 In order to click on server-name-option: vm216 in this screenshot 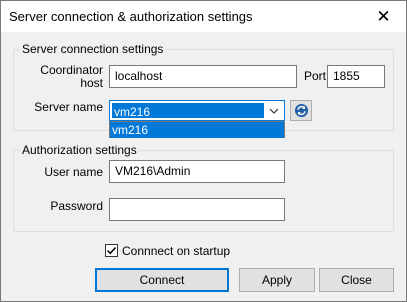, I will do `click(197, 130)`.